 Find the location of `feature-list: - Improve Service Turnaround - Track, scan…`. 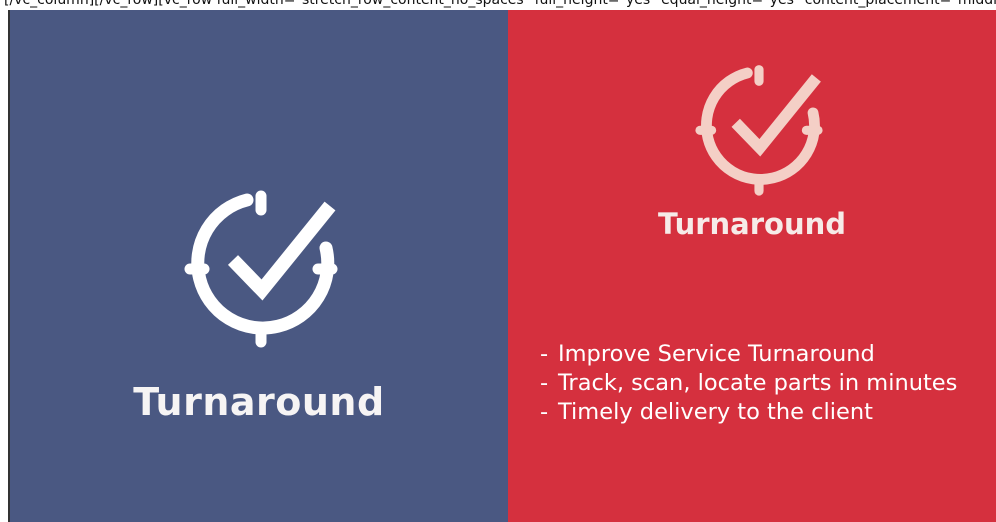

feature-list: - Improve Service Turnaround - Track, scan… is located at coordinates (760, 383).